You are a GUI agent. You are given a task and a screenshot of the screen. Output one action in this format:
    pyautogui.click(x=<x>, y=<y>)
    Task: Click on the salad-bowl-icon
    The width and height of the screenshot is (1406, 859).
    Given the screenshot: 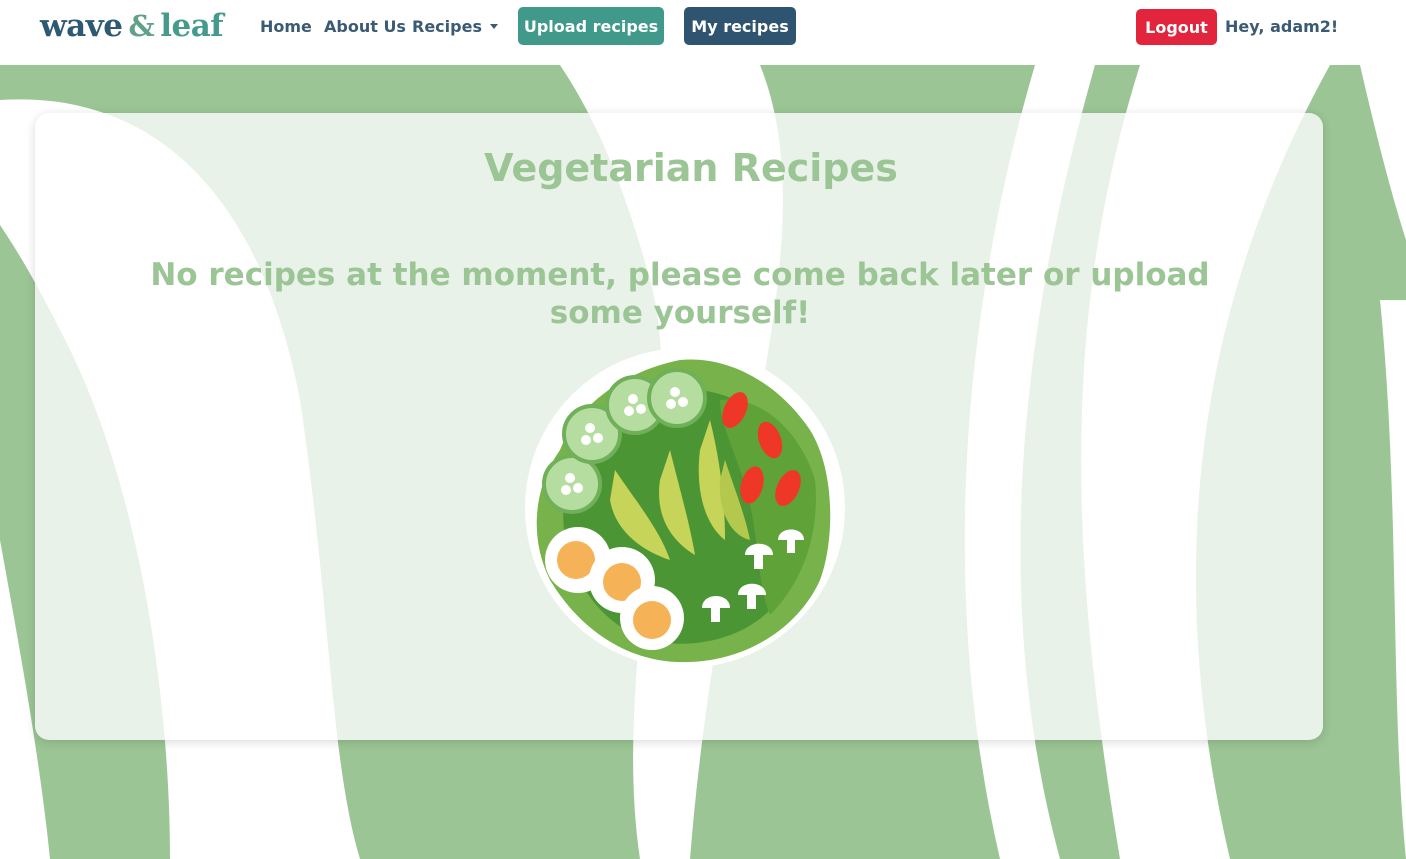 What is the action you would take?
    pyautogui.click(x=685, y=508)
    